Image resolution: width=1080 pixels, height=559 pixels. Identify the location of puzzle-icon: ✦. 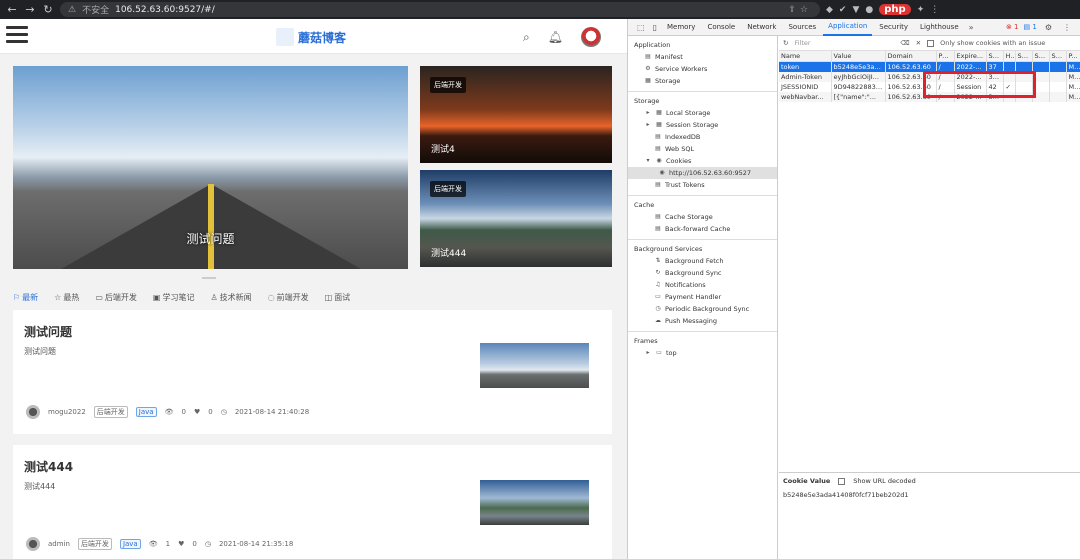
(921, 10).